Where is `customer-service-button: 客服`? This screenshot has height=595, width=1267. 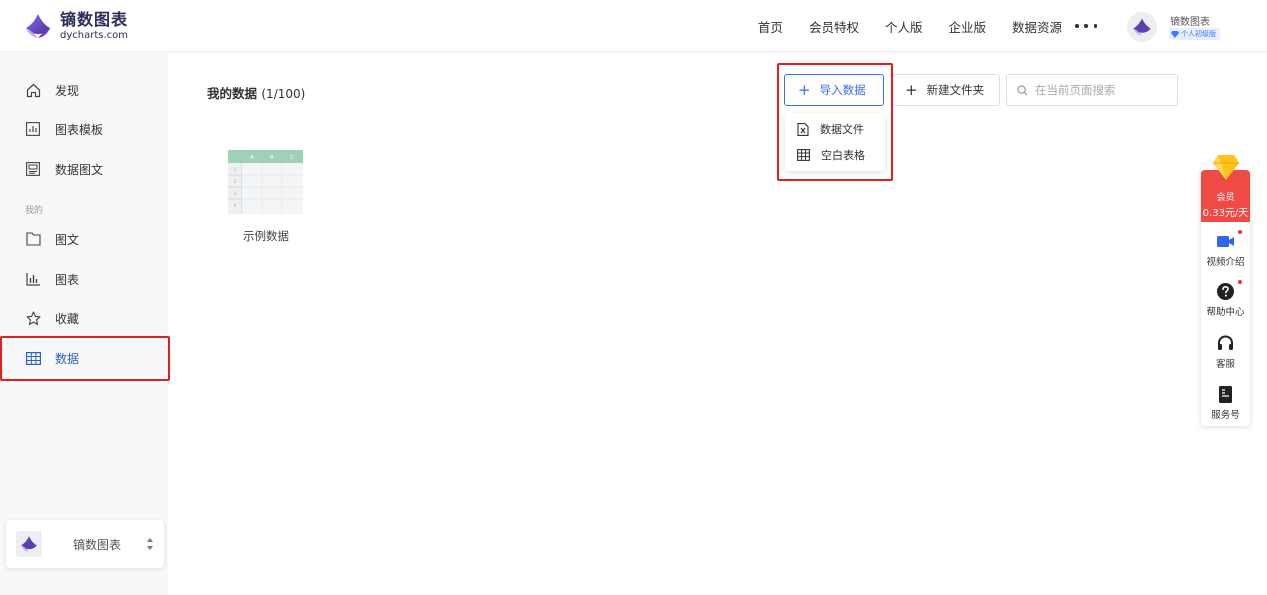 customer-service-button: 客服 is located at coordinates (1225, 351).